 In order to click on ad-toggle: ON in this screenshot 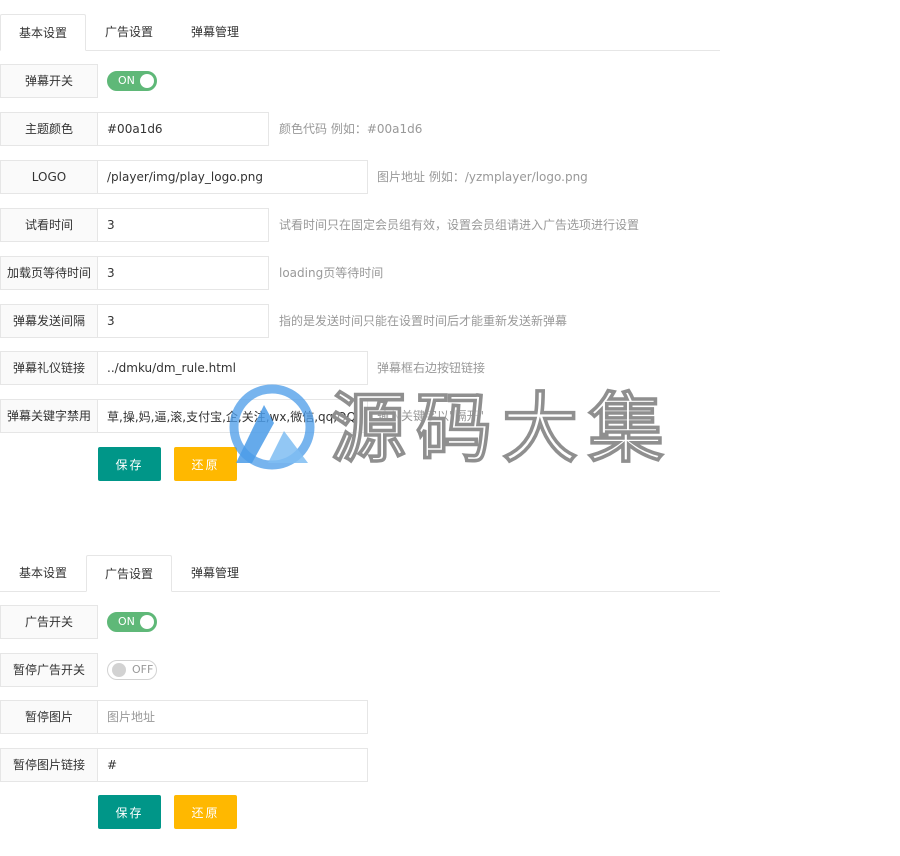, I will do `click(132, 622)`.